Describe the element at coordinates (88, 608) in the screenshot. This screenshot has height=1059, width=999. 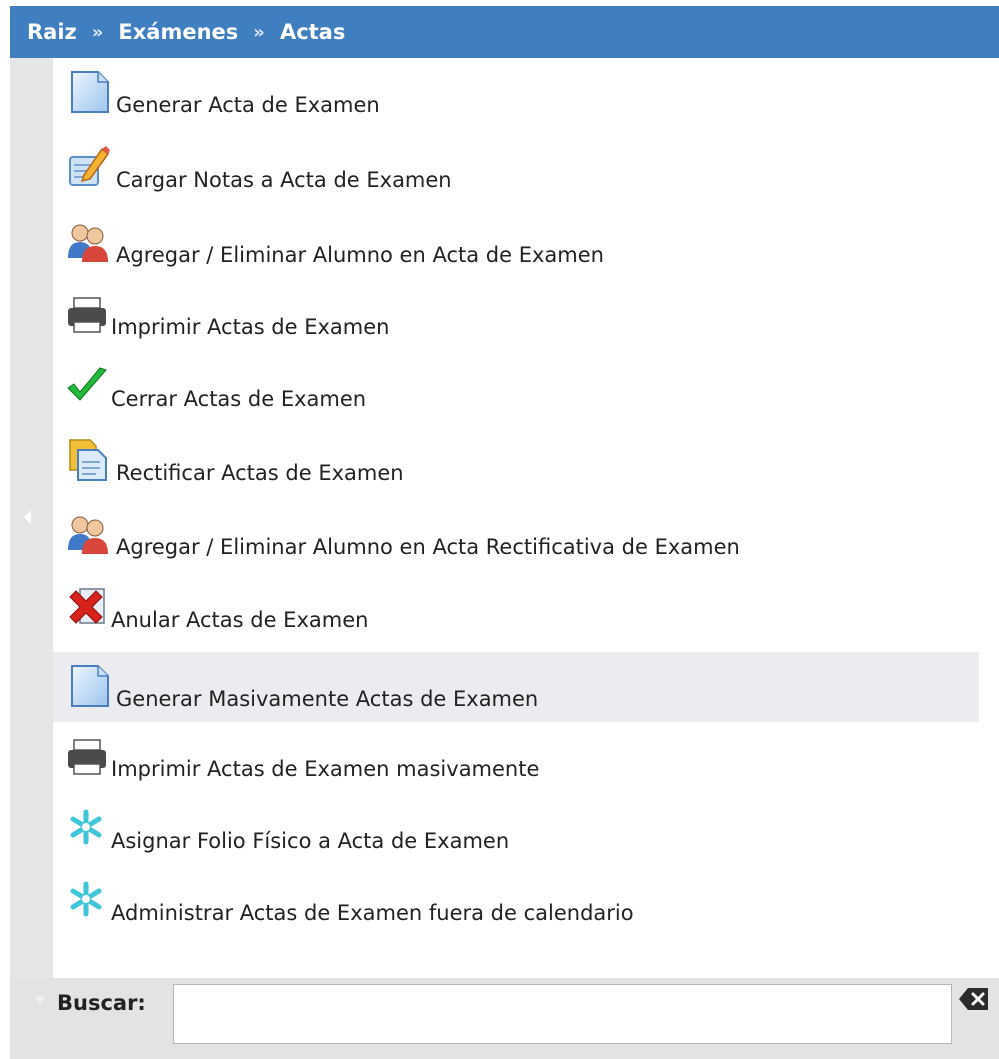
I see `cancel-icon` at that location.